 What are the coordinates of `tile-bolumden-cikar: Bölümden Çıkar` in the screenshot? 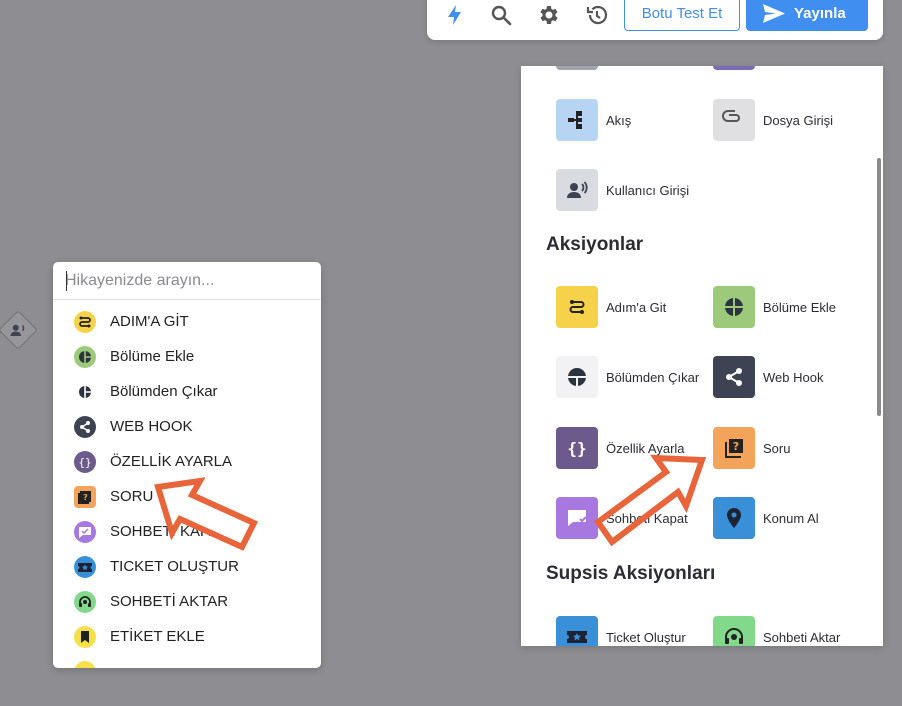 It's located at (631, 379).